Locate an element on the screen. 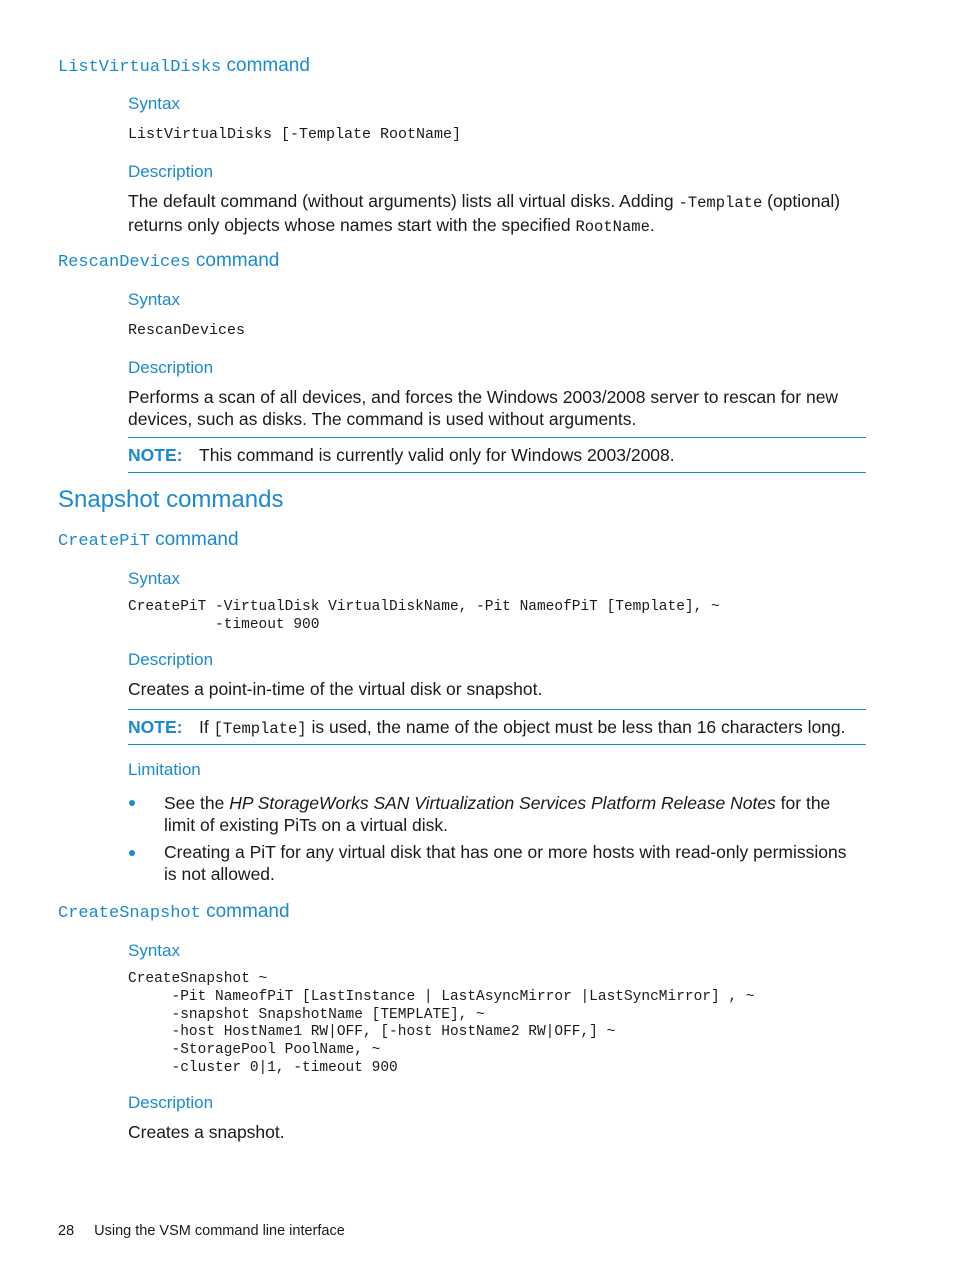 The height and width of the screenshot is (1271, 954). command-name: RescanDevices is located at coordinates (124, 262).